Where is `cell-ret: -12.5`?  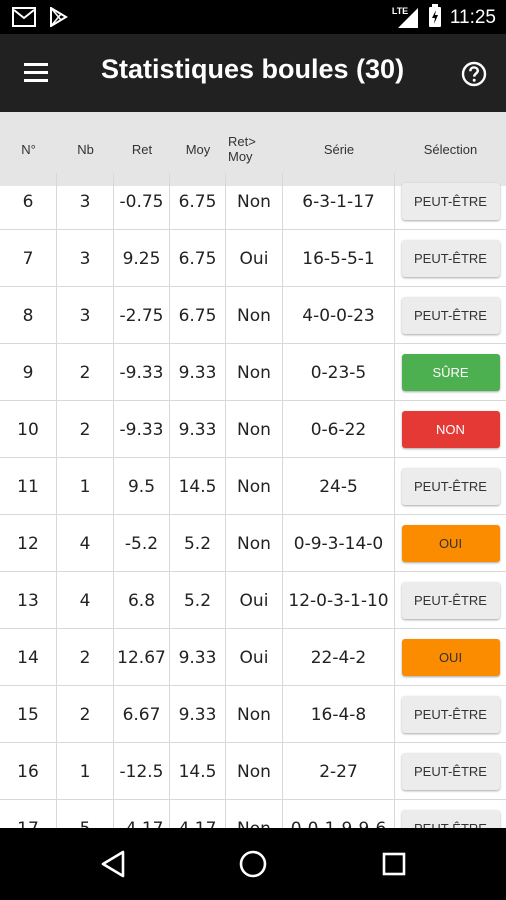 cell-ret: -12.5 is located at coordinates (142, 771).